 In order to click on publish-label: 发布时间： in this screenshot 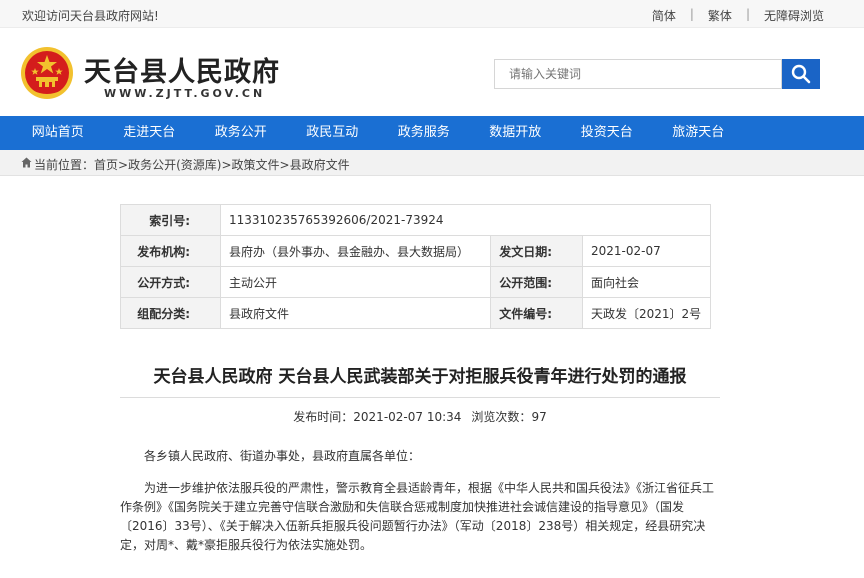, I will do `click(323, 417)`.